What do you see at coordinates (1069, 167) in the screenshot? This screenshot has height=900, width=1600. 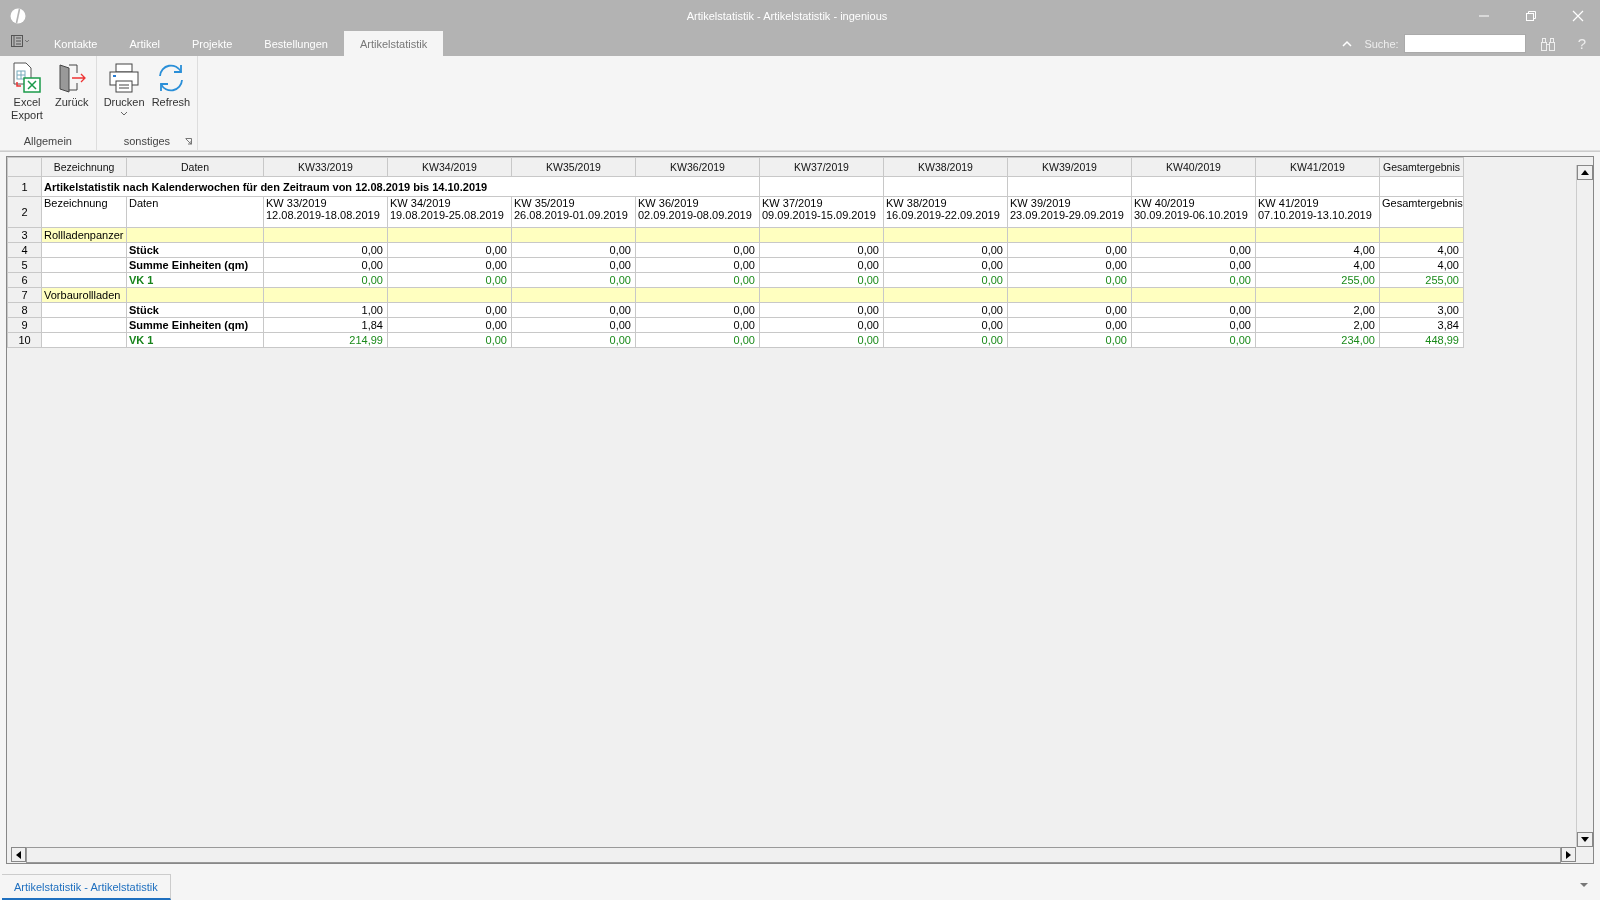 I see `column-header: KW39/2019` at bounding box center [1069, 167].